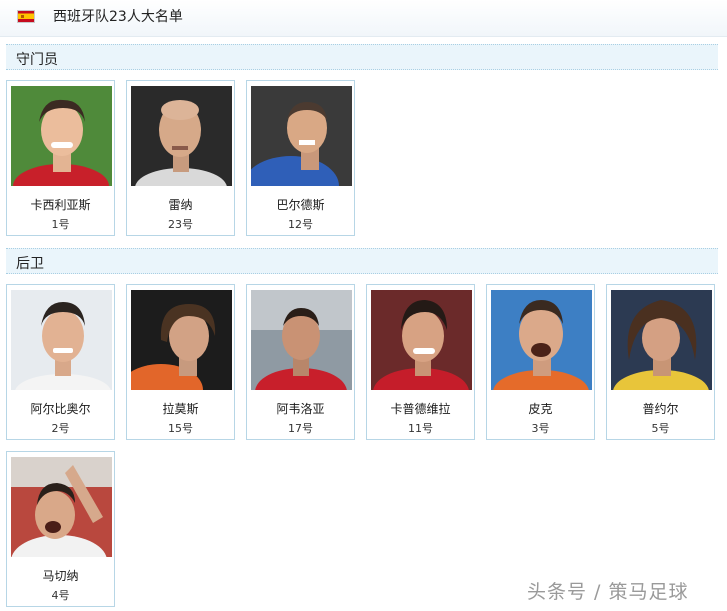  I want to click on player-card: 皮克 3号, so click(540, 362).